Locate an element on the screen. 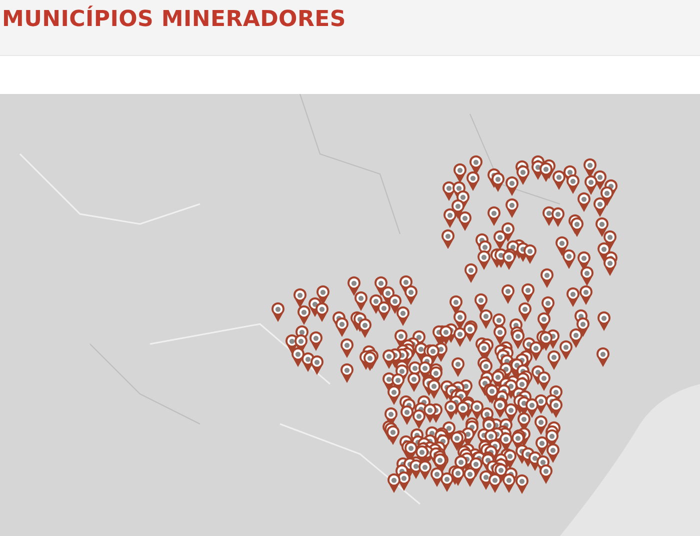  page-title: MUNICÍPIOS MINERADORES is located at coordinates (174, 19).